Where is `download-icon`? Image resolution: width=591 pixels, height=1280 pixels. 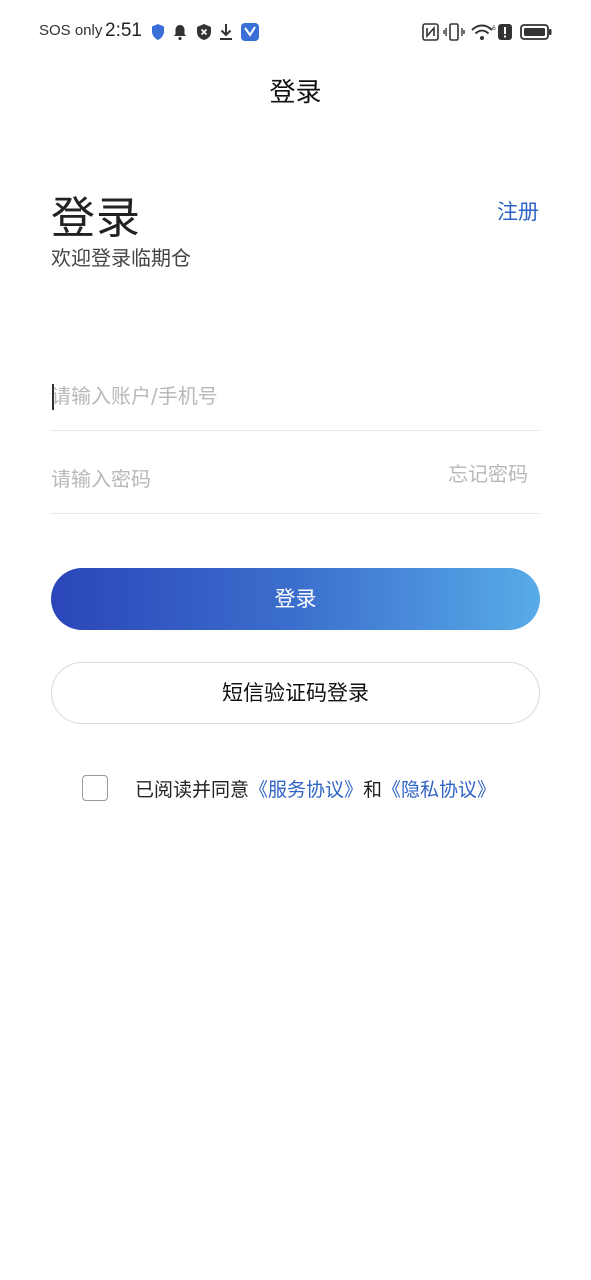
download-icon is located at coordinates (227, 32).